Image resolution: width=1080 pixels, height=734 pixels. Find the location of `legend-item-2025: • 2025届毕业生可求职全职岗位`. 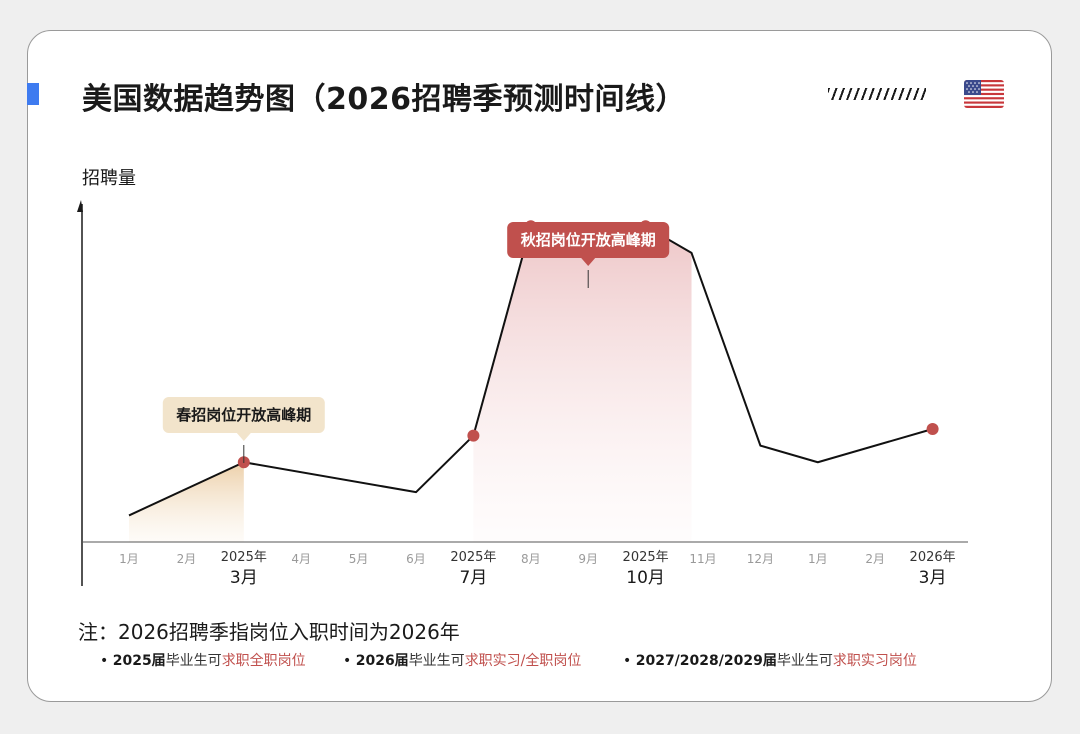

legend-item-2025: • 2025届毕业生可求职全职岗位 is located at coordinates (203, 660).